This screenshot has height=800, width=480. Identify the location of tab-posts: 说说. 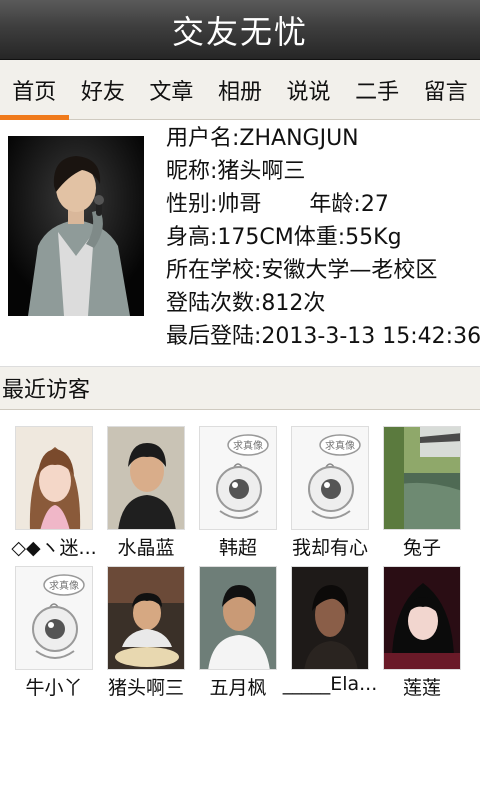
(308, 90).